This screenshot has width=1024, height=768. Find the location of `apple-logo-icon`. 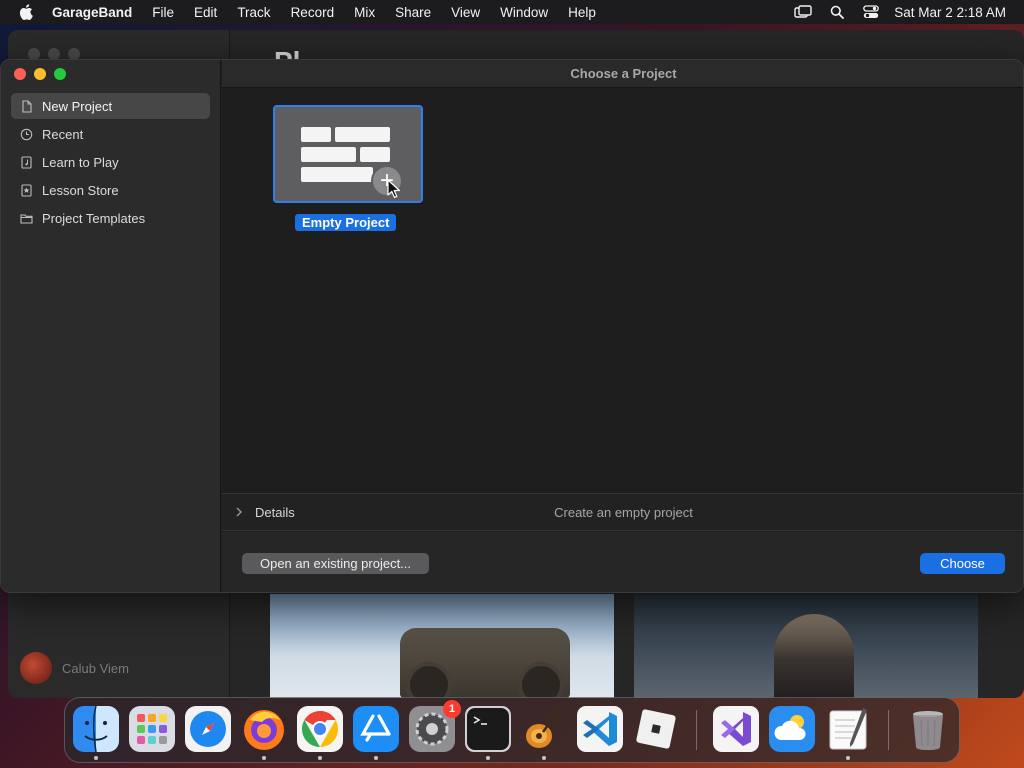

apple-logo-icon is located at coordinates (26, 12).